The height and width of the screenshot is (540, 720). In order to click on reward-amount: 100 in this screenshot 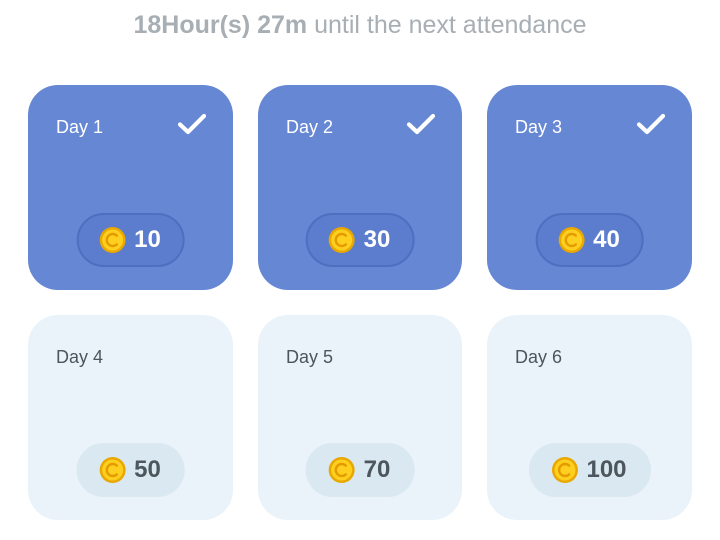, I will do `click(606, 469)`.